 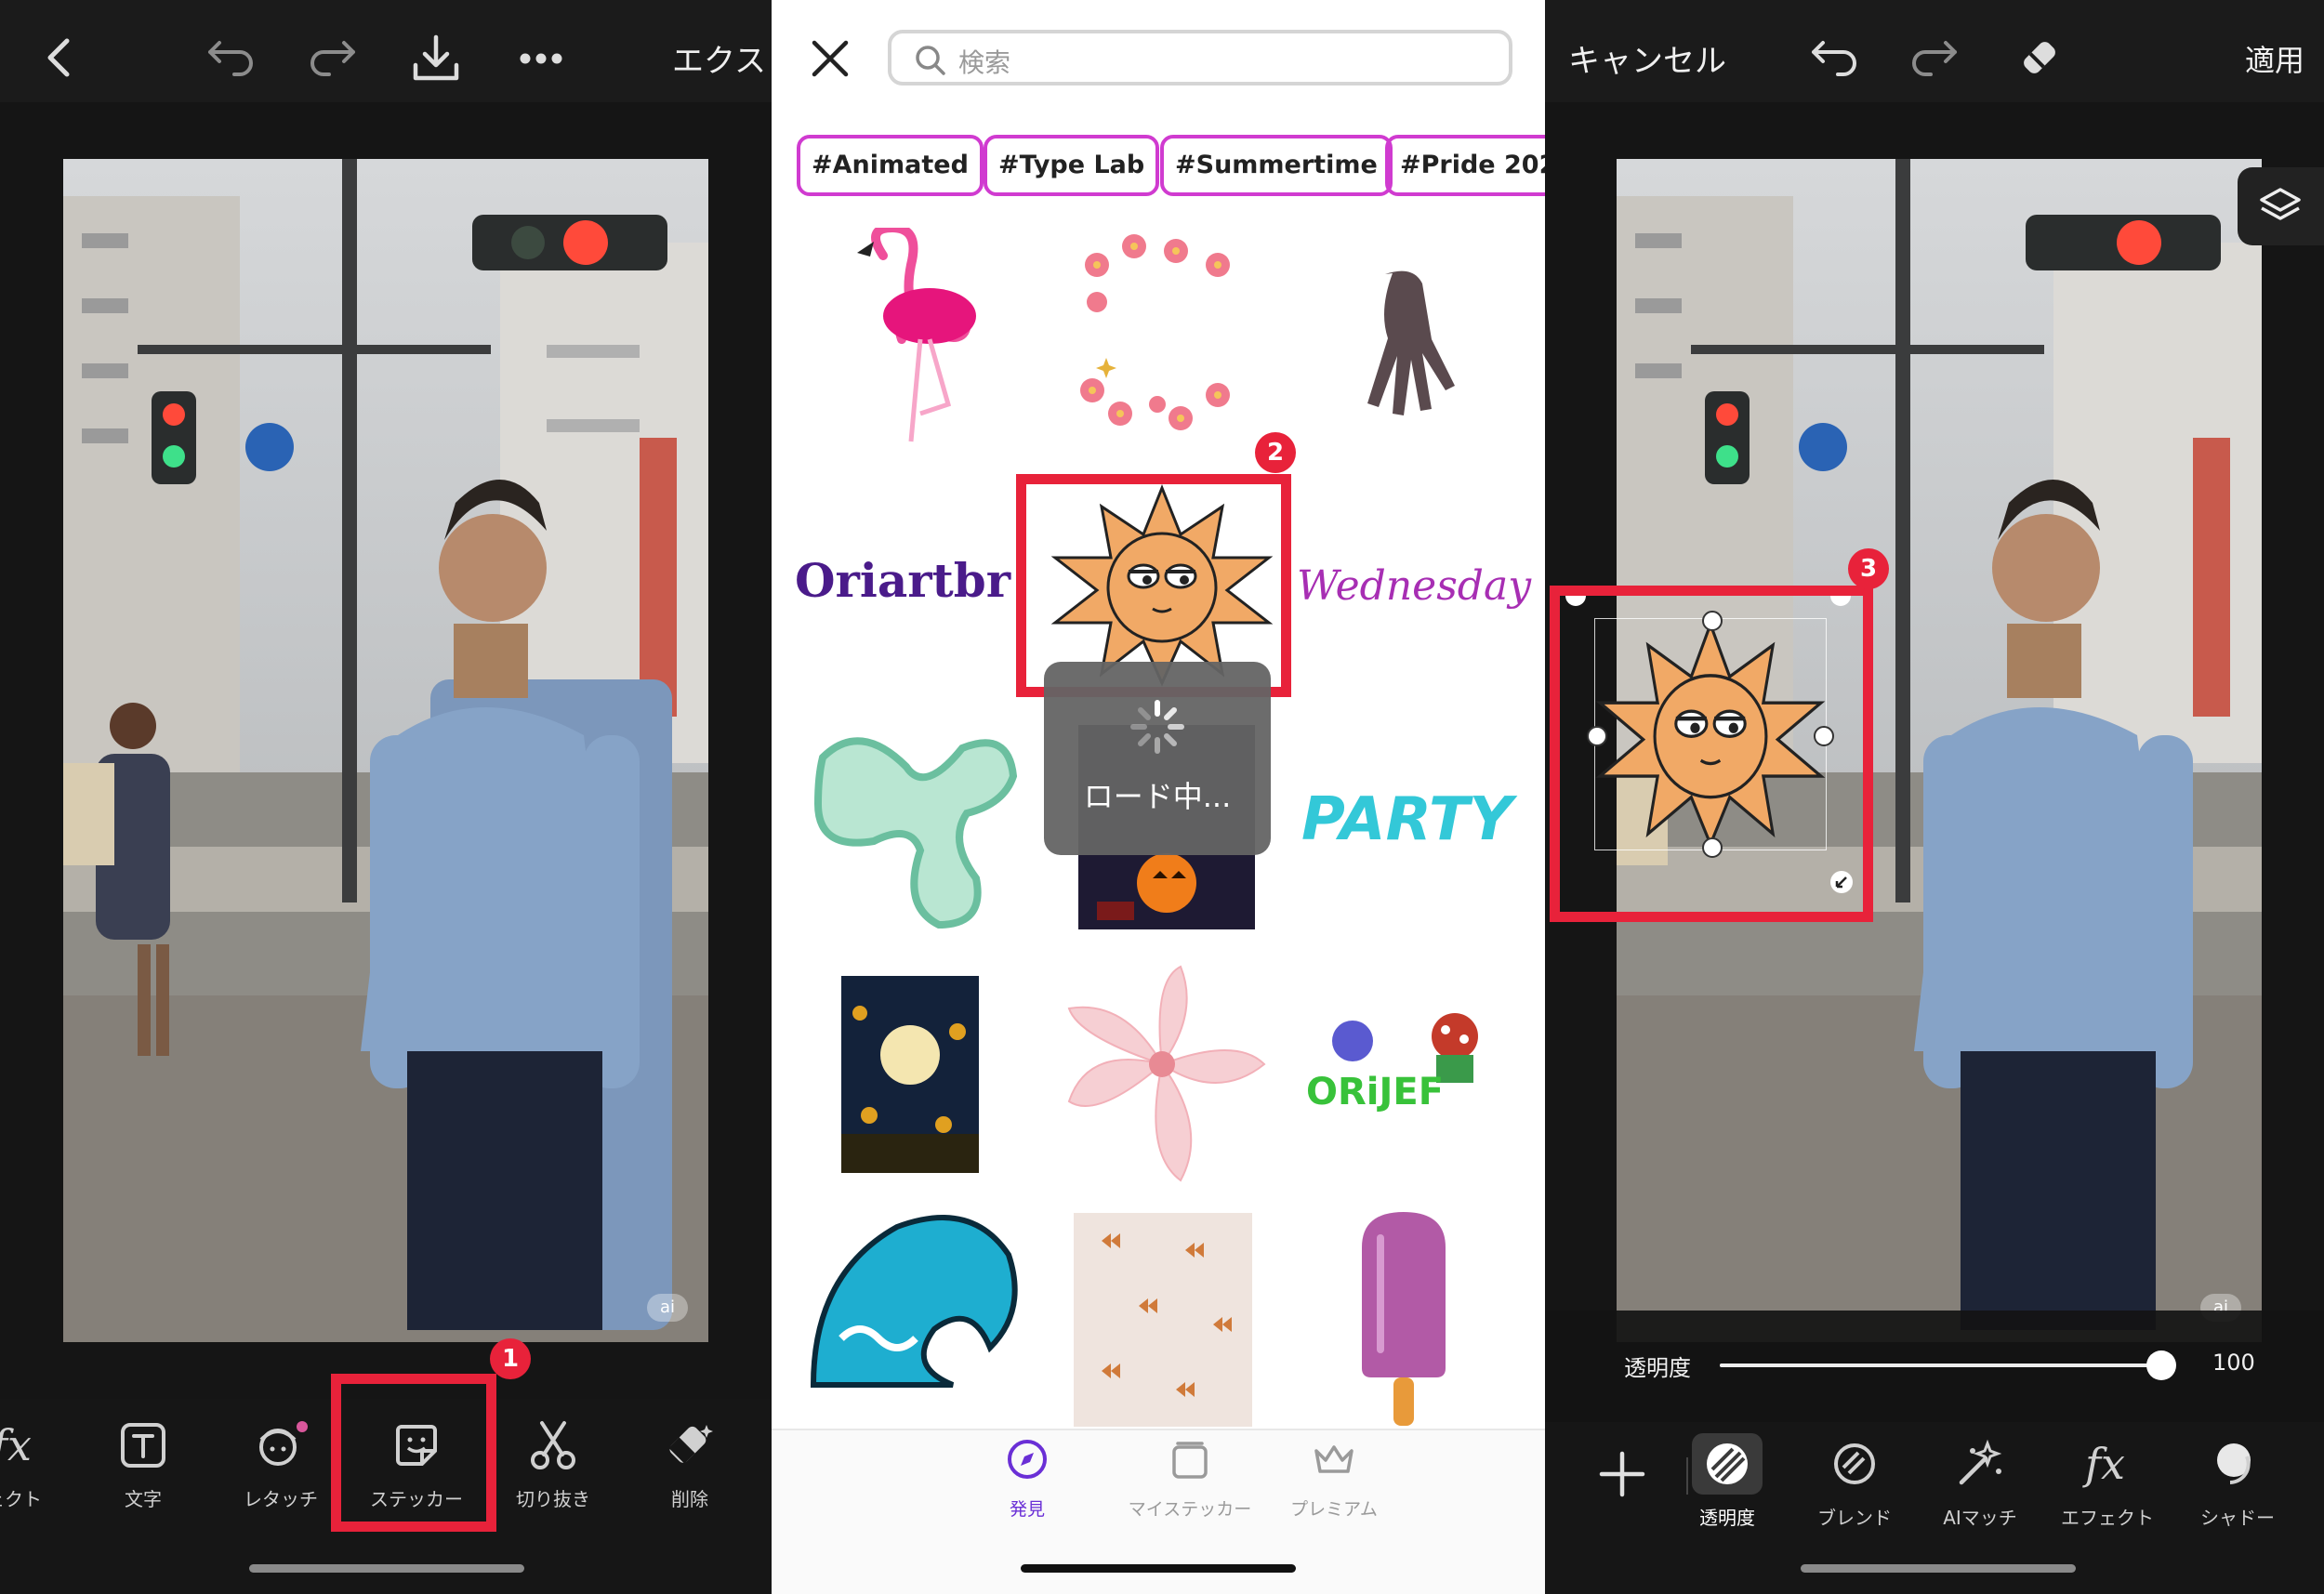 What do you see at coordinates (1647, 58) in the screenshot?
I see `cancel-button: キャンセル` at bounding box center [1647, 58].